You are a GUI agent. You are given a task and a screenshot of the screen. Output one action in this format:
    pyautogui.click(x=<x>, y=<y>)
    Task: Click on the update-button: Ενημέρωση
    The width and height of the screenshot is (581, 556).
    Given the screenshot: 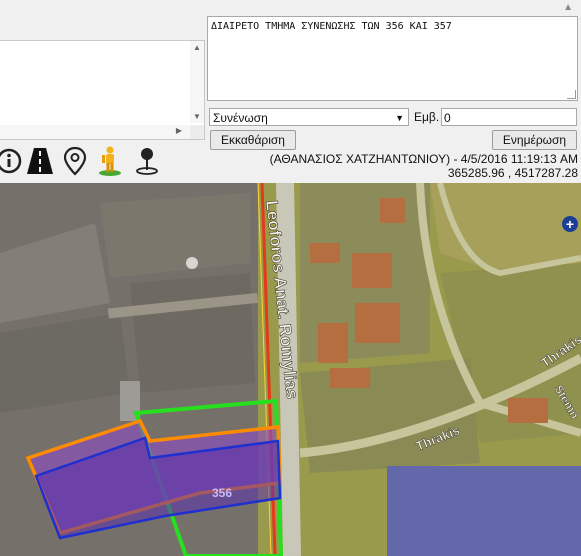 What is the action you would take?
    pyautogui.click(x=534, y=140)
    